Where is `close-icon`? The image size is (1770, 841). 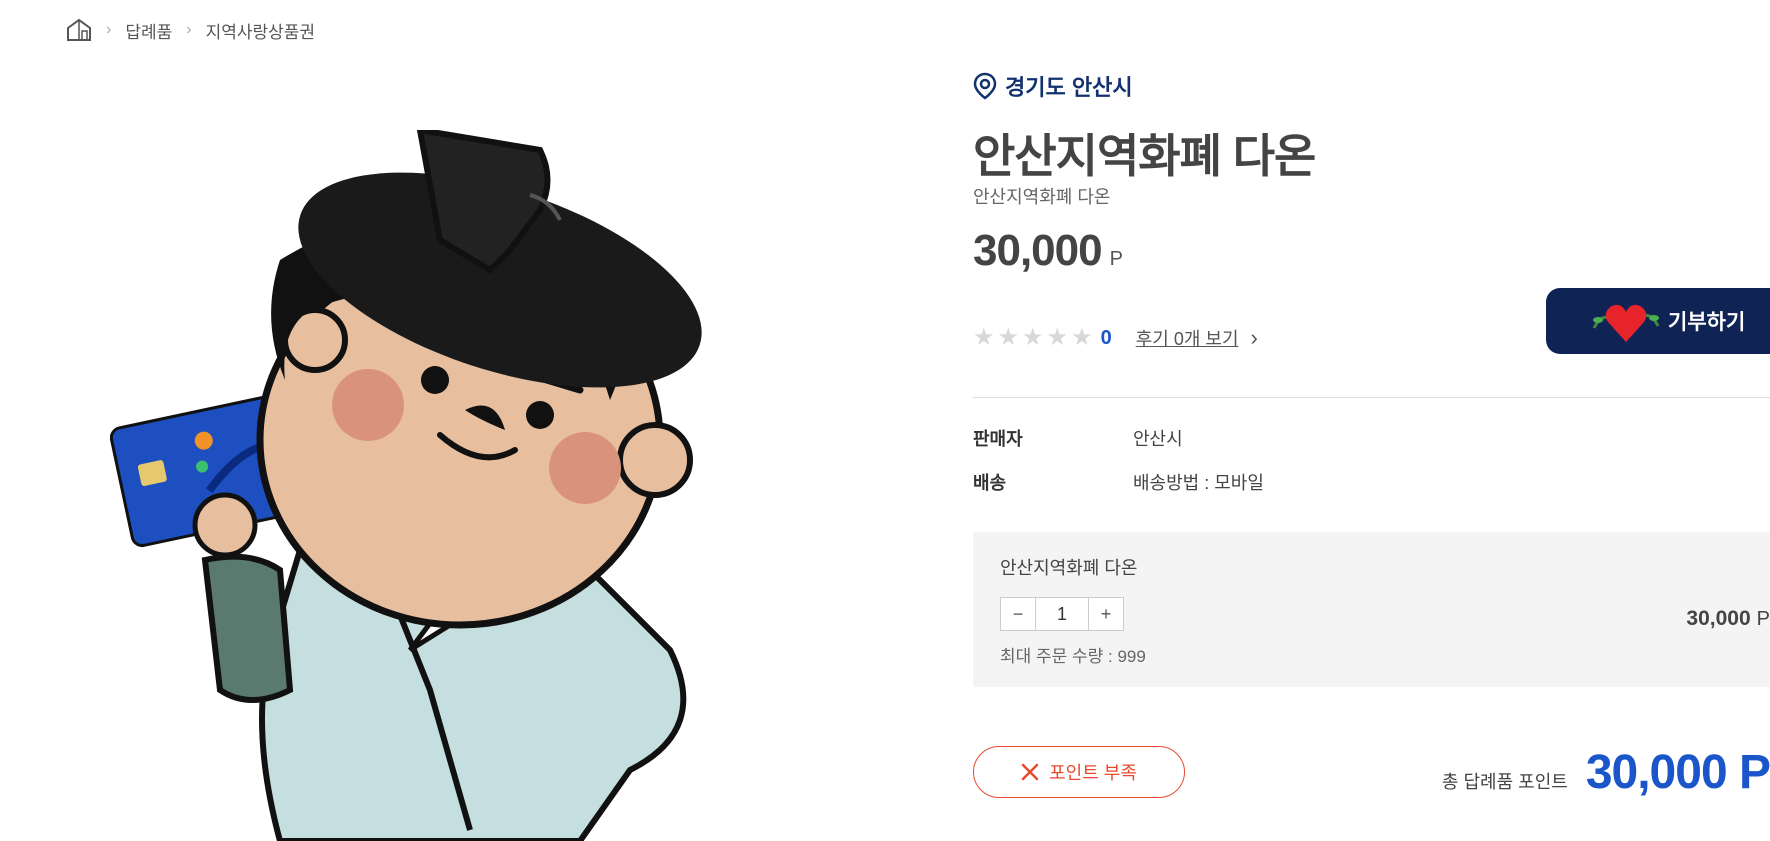 close-icon is located at coordinates (1030, 772).